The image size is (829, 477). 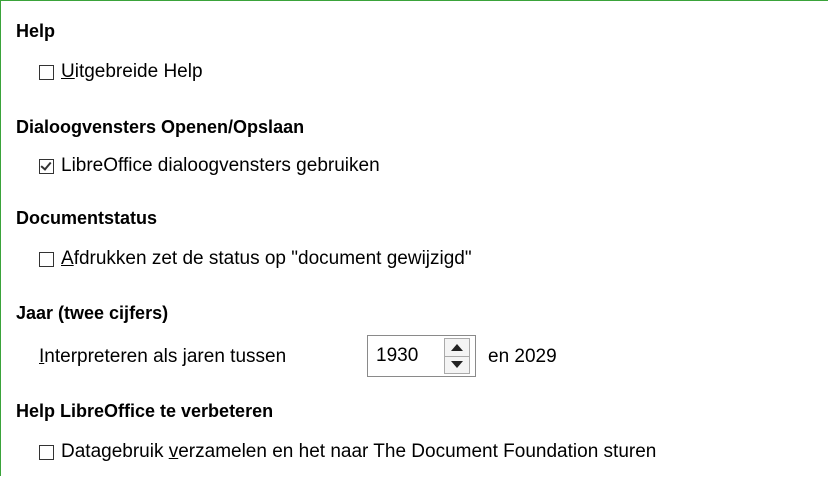 I want to click on spin-down-button, so click(x=457, y=364).